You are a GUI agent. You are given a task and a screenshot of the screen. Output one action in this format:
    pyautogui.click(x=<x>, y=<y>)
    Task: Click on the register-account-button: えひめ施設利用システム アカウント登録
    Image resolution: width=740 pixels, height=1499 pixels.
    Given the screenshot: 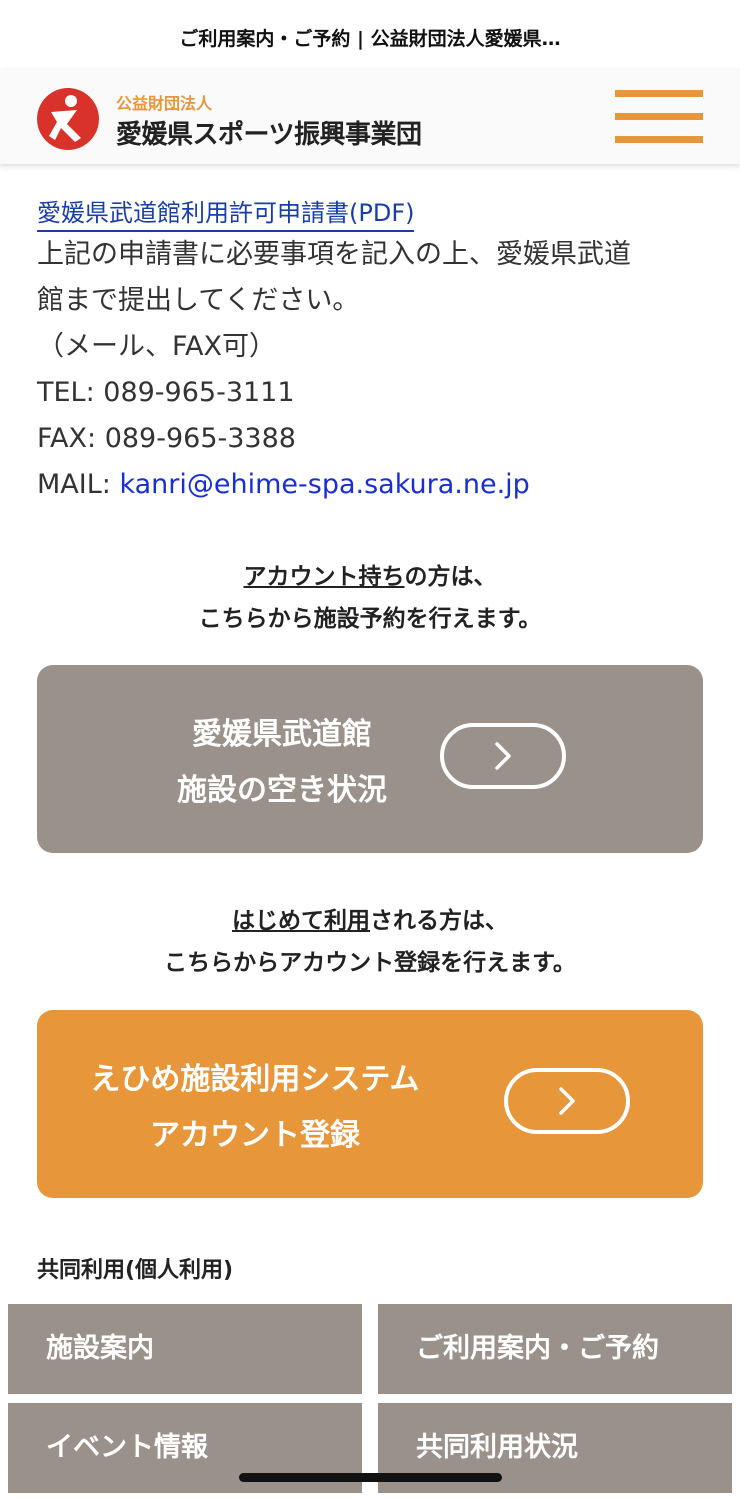 What is the action you would take?
    pyautogui.click(x=370, y=1104)
    